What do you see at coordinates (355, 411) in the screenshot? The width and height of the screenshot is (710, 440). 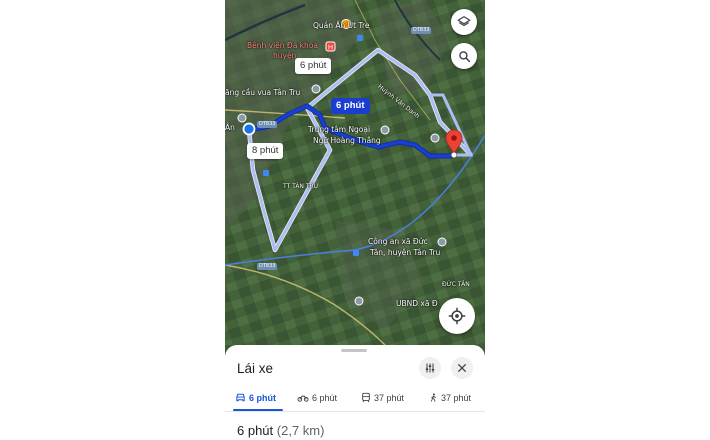 I see `divider` at bounding box center [355, 411].